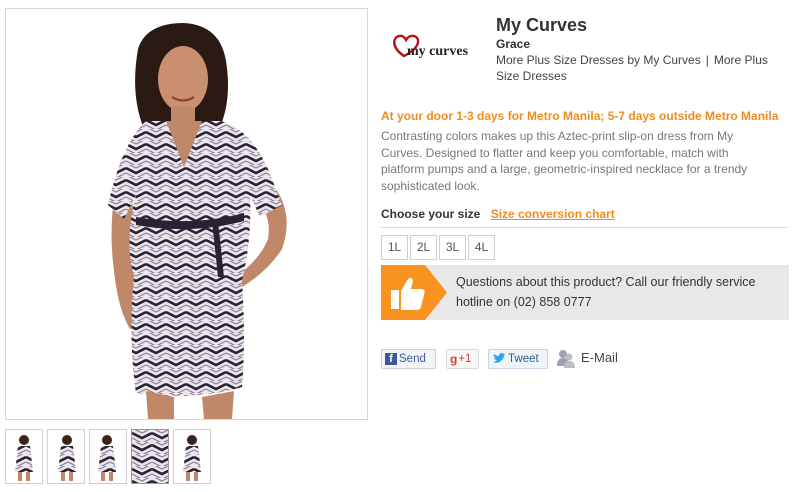 The image size is (796, 492). What do you see at coordinates (438, 51) in the screenshot?
I see `brand-logo-text: my curves` at bounding box center [438, 51].